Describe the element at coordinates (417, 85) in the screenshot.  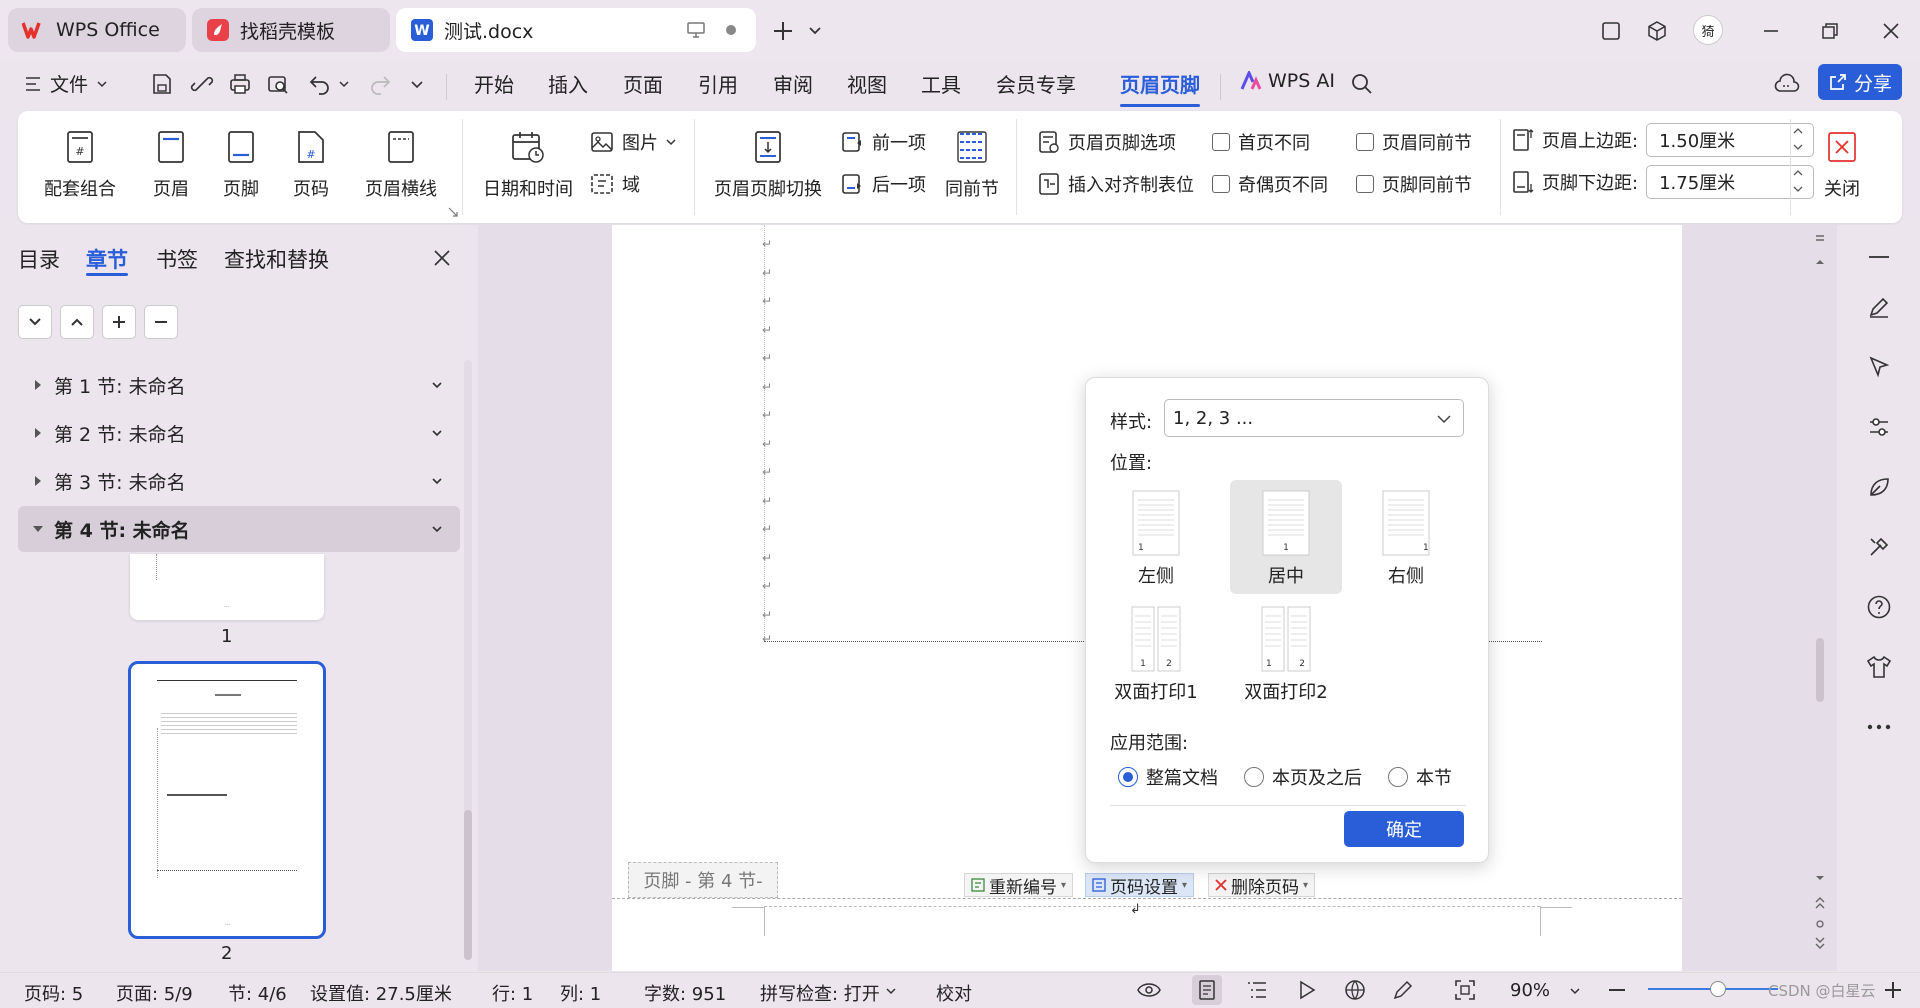
I see `more-chevron-icon` at that location.